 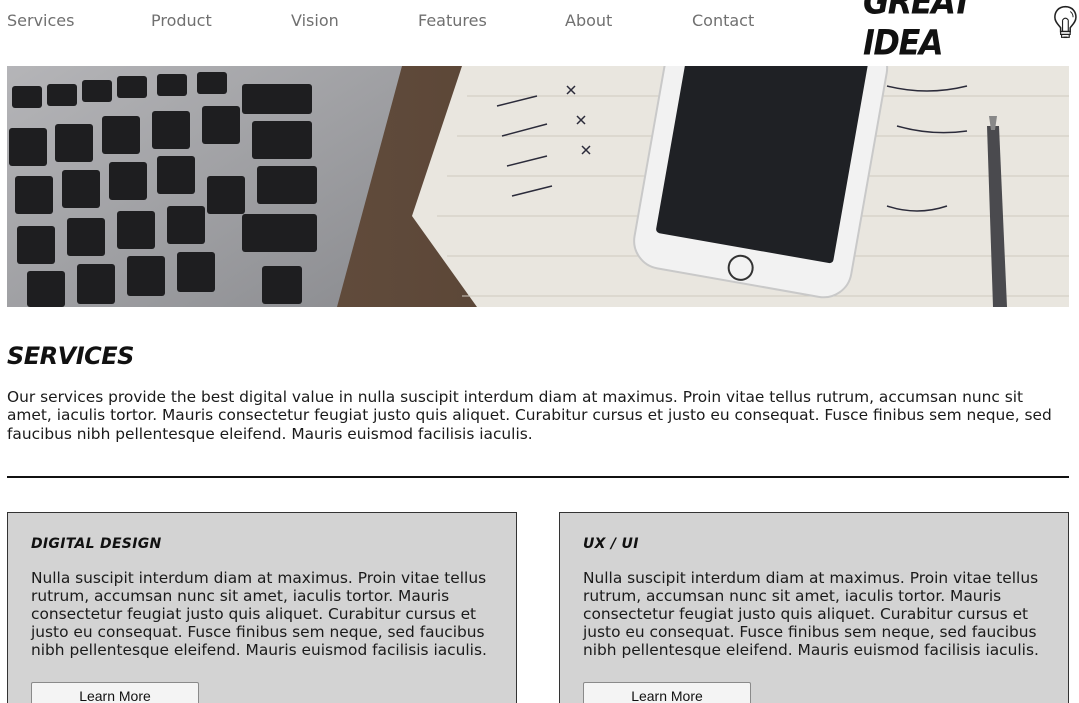 I want to click on nav-link-vision: Vision, so click(x=315, y=20).